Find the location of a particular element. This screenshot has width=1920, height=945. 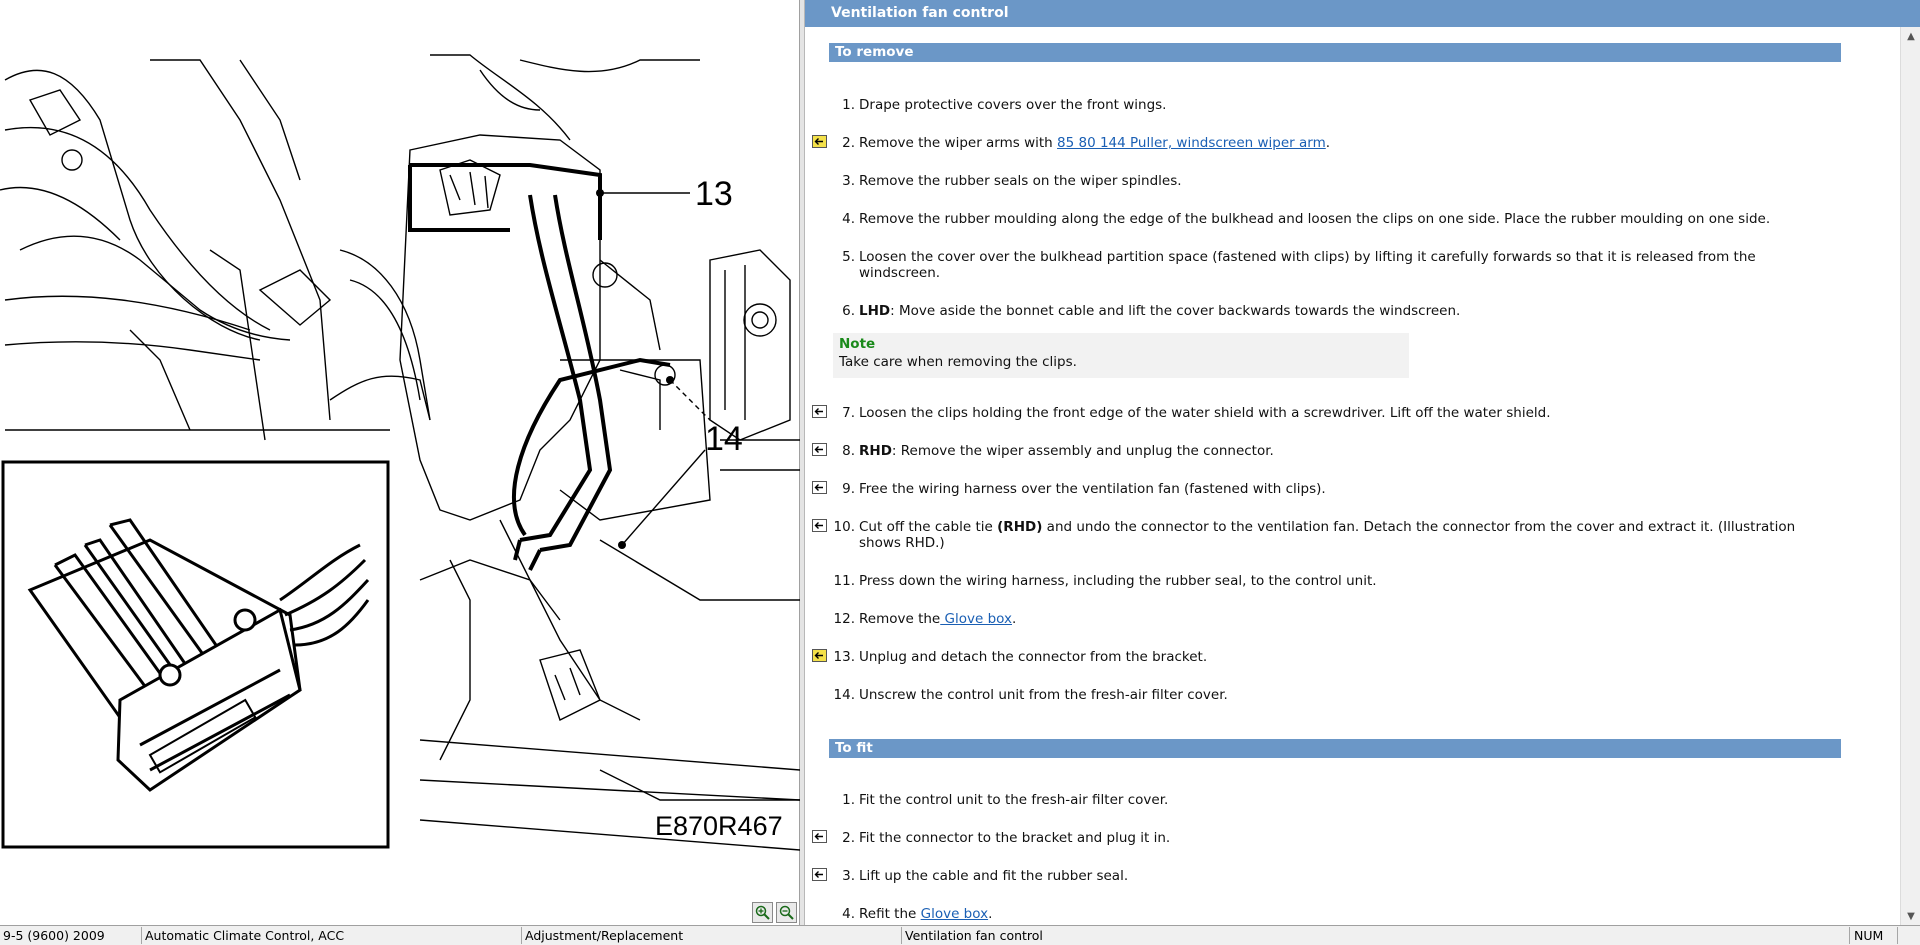

step-text: Refit the Glove box. is located at coordinates (926, 914).